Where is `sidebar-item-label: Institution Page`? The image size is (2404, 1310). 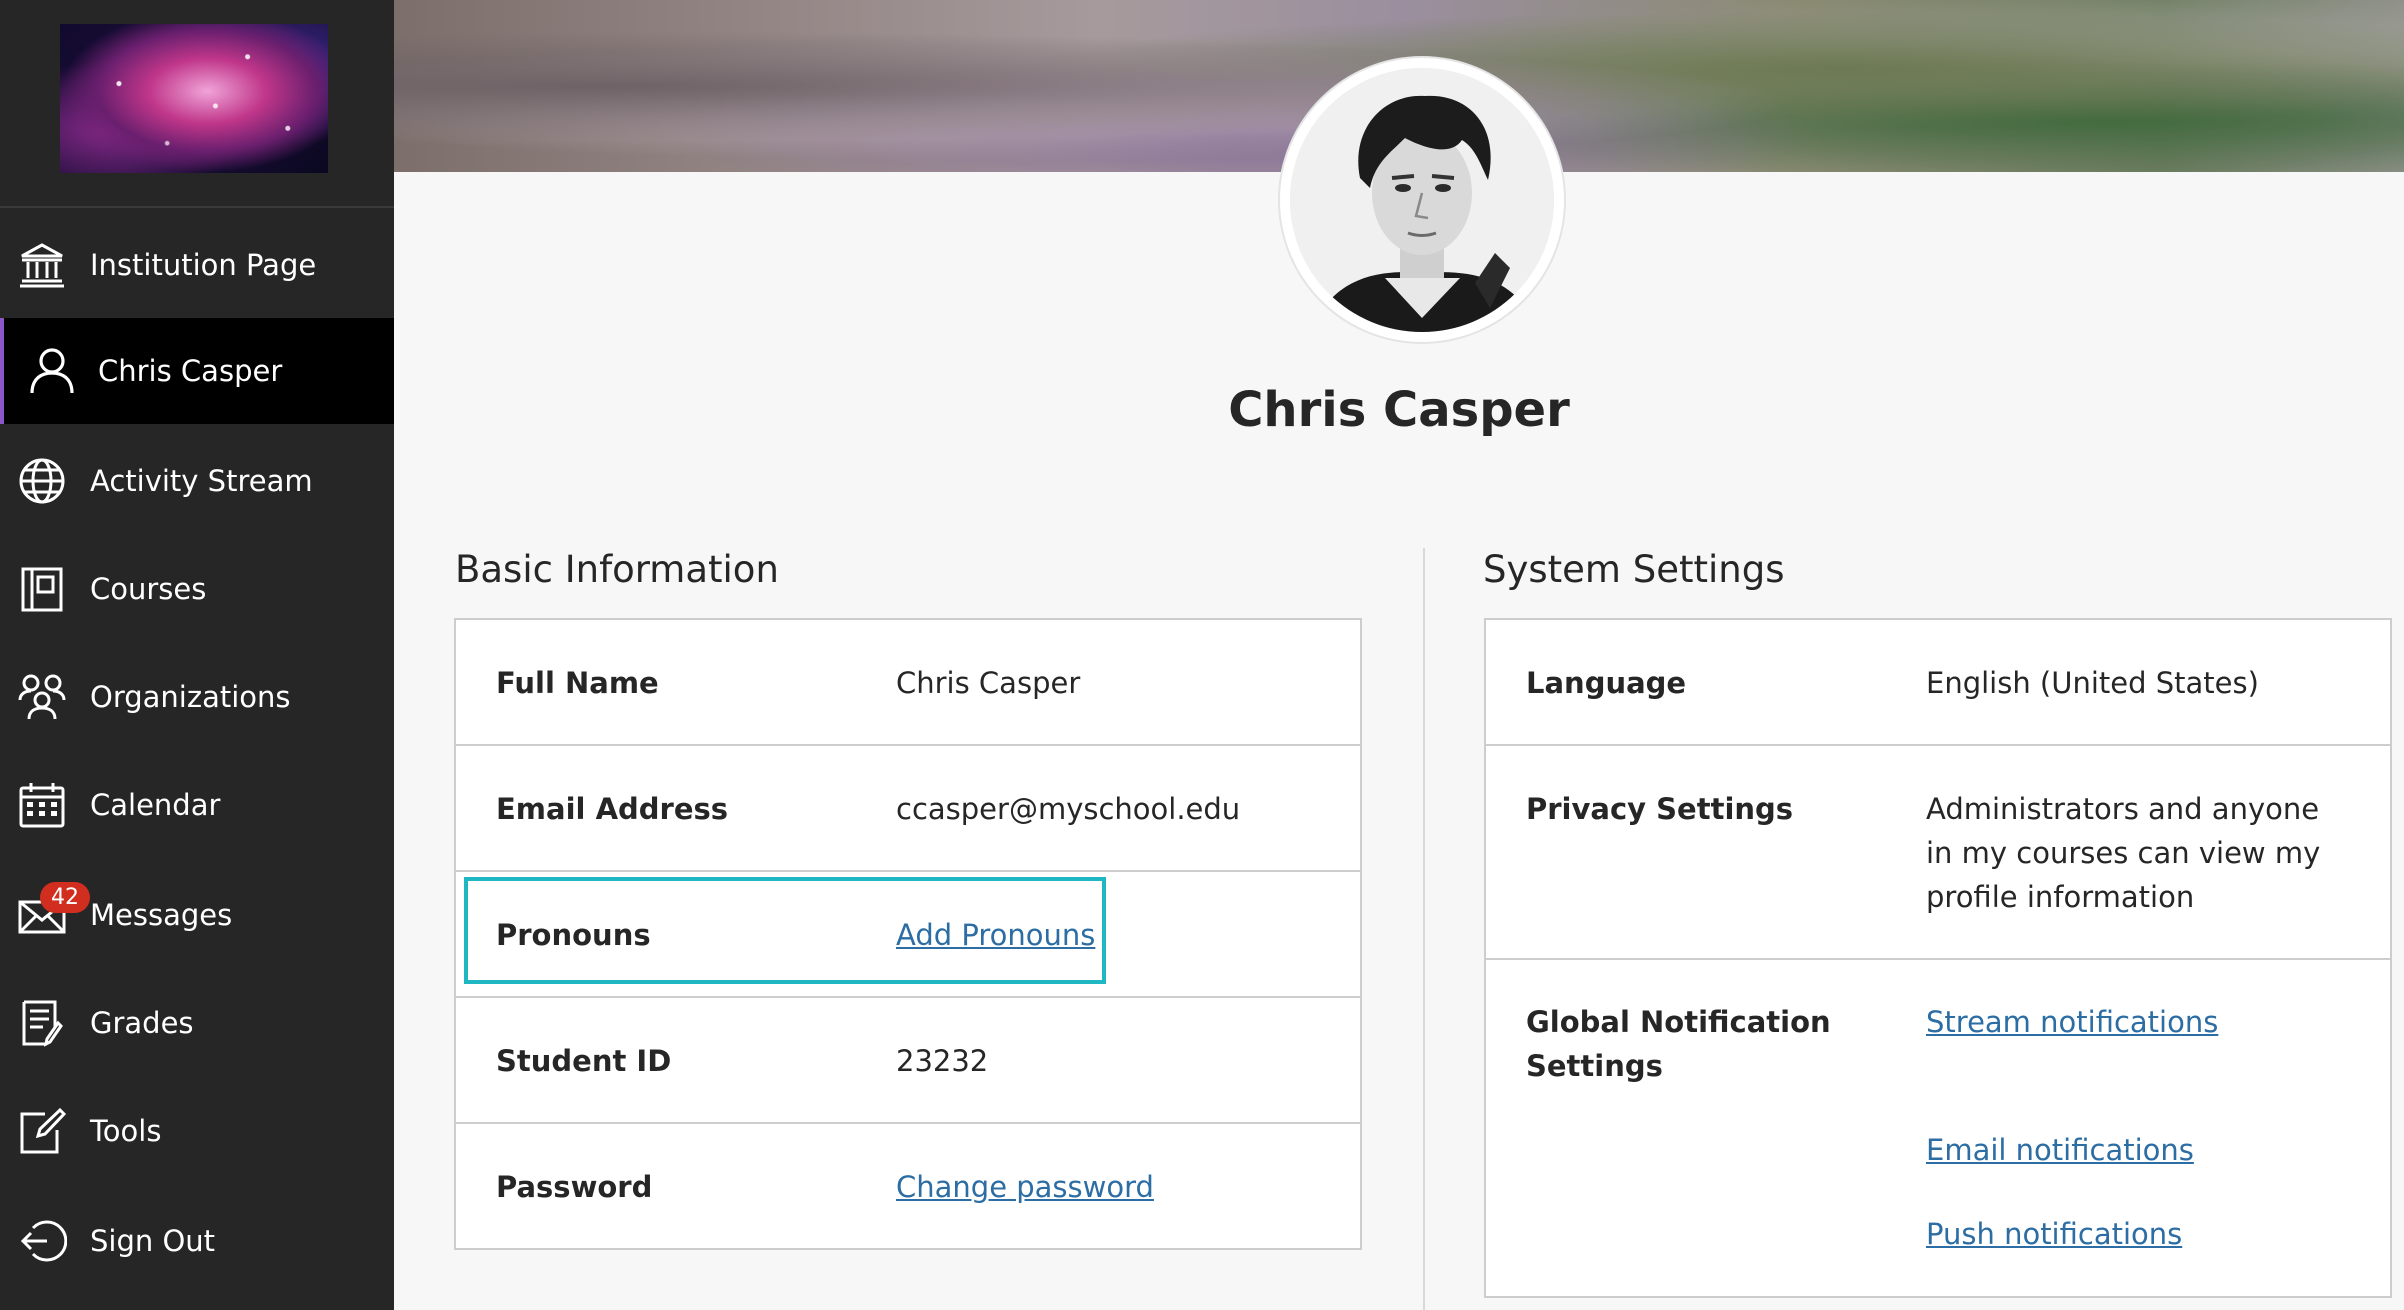
sidebar-item-label: Institution Page is located at coordinates (203, 265).